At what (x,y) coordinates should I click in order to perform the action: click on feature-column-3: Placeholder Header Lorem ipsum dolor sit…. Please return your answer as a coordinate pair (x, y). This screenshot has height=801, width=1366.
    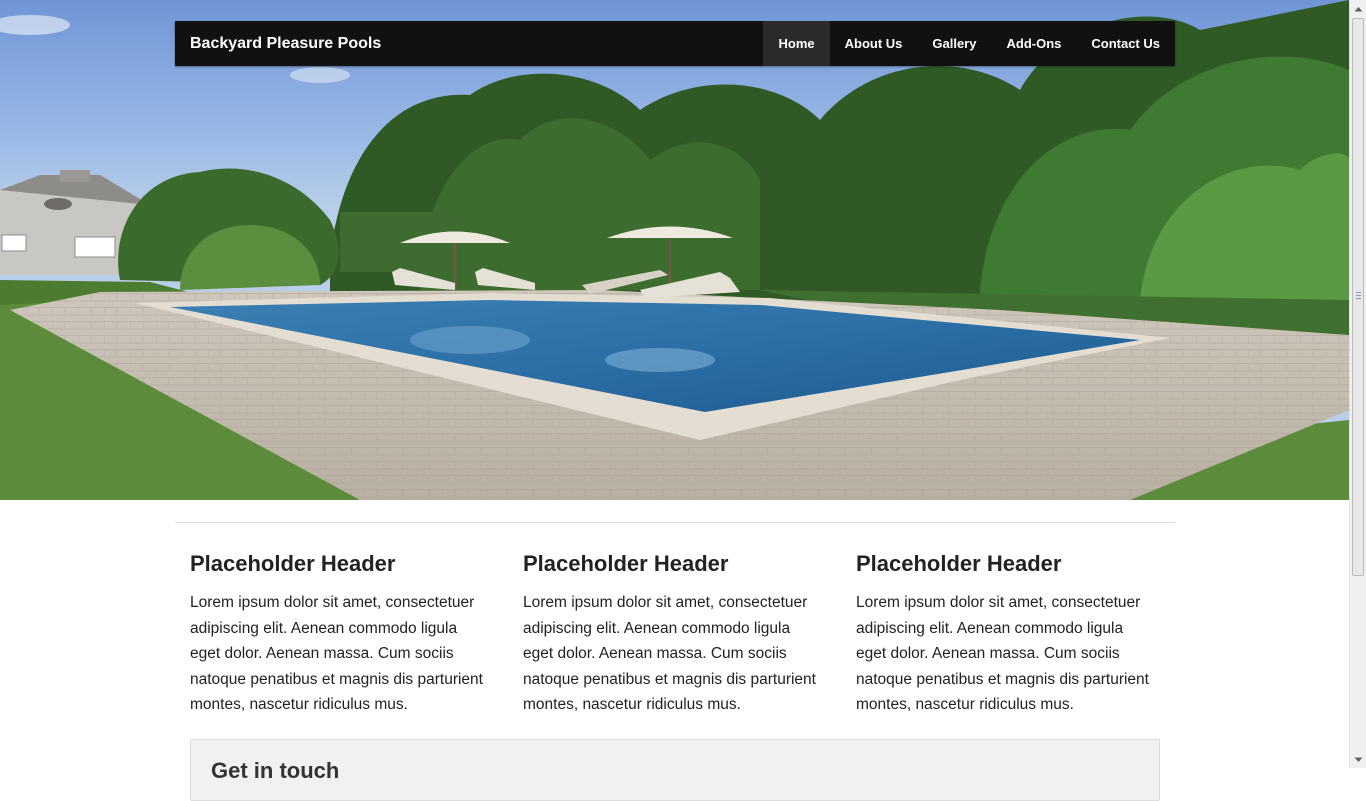
    Looking at the image, I should click on (1006, 633).